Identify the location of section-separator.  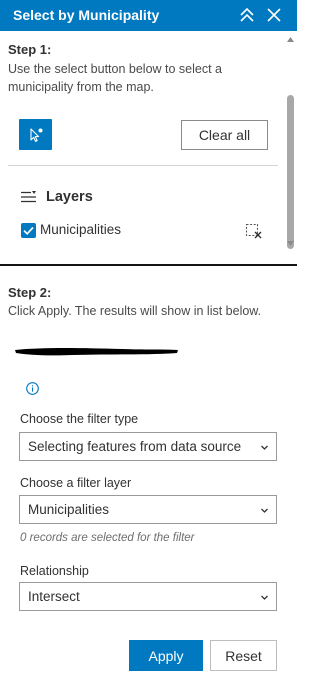
(148, 265).